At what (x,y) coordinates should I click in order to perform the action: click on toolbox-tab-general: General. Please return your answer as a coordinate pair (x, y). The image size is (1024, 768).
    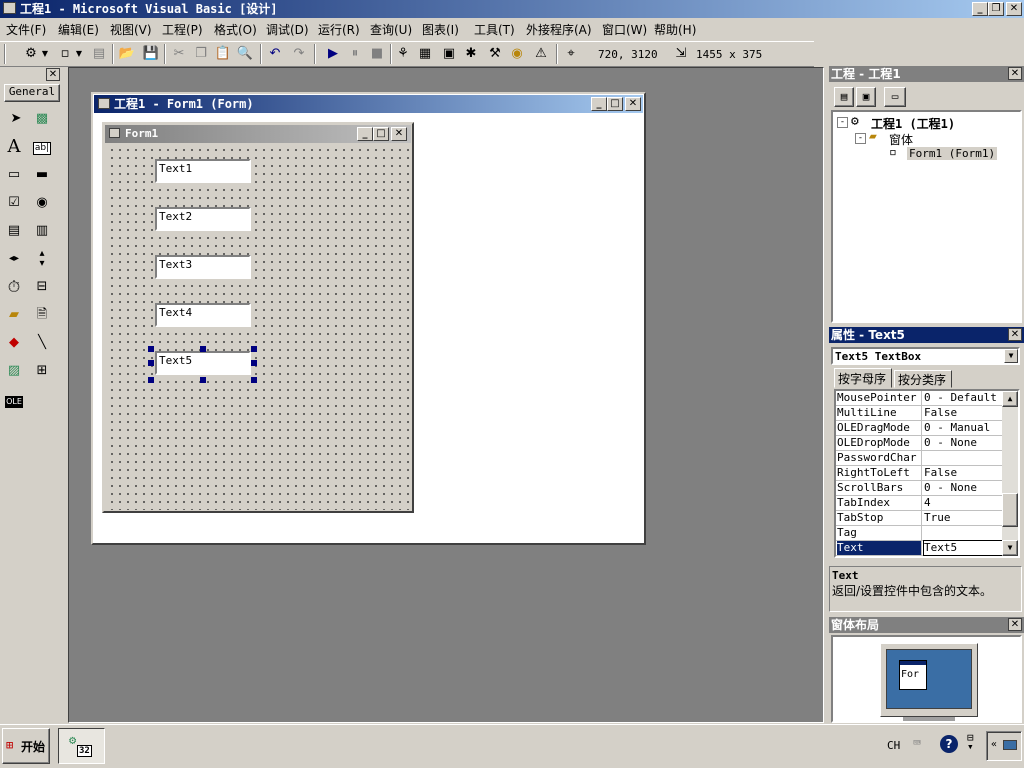
    Looking at the image, I should click on (32, 93).